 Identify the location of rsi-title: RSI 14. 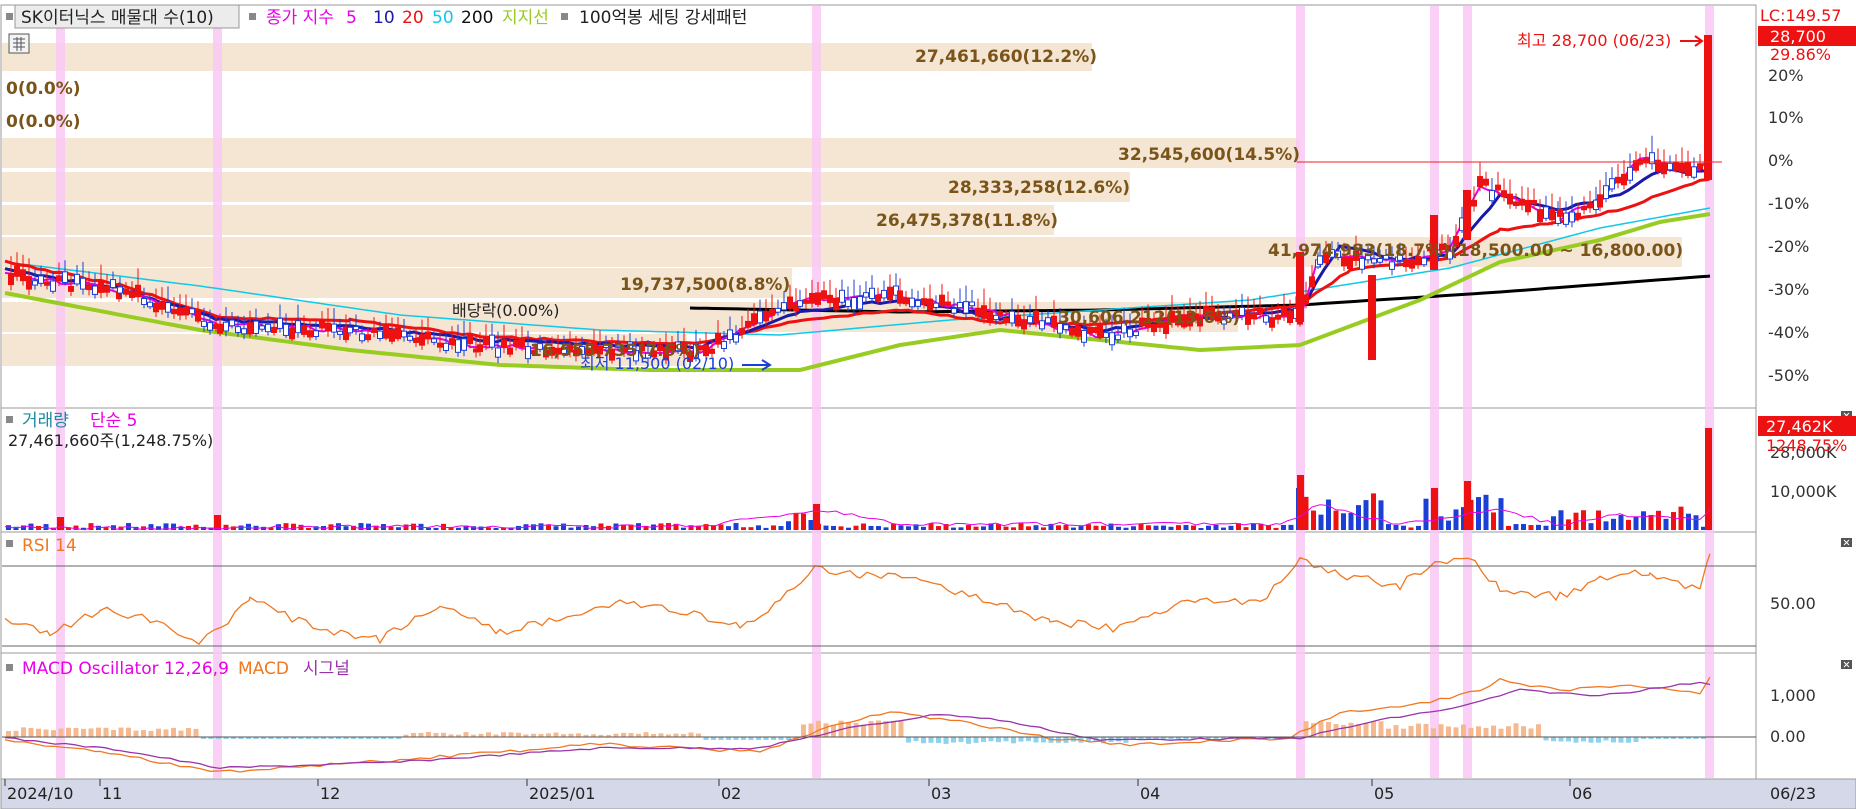
(49, 546).